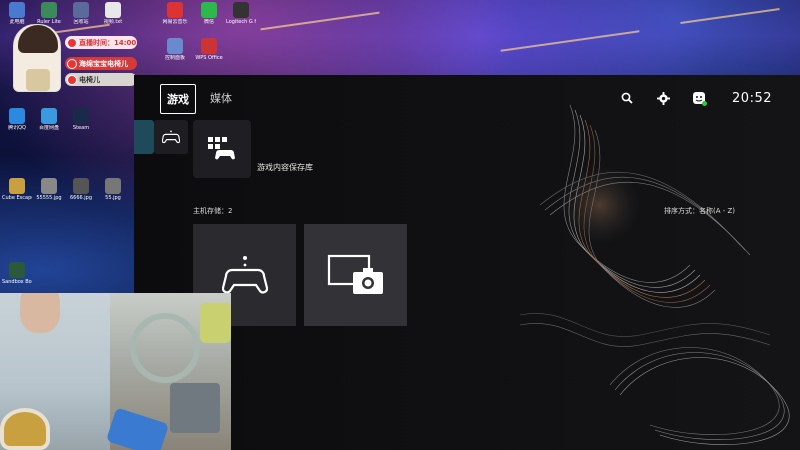  I want to click on top-right-controls: 20:52, so click(695, 98).